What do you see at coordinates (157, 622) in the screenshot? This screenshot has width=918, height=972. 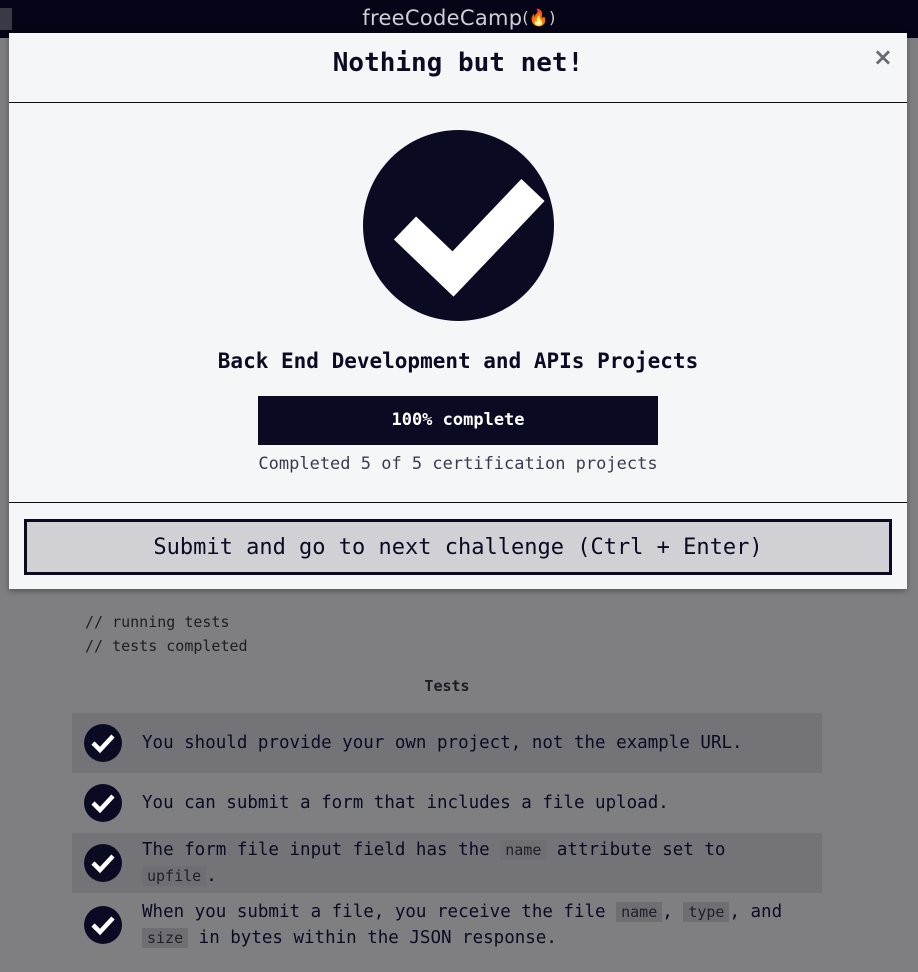 I see `console-line: // running tests` at bounding box center [157, 622].